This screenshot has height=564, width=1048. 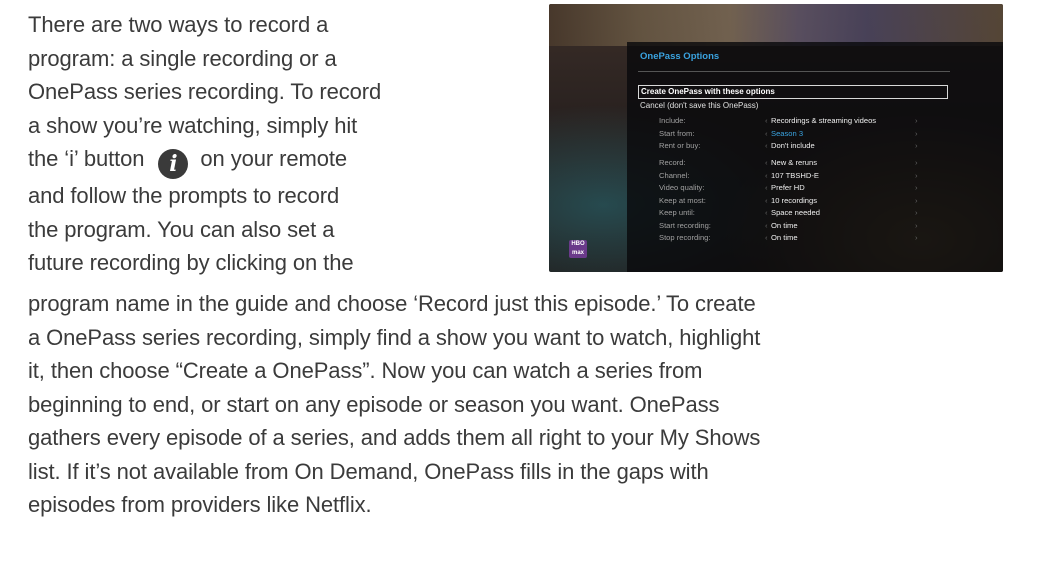 I want to click on intro-line: the program. You can also set a, so click(x=181, y=229).